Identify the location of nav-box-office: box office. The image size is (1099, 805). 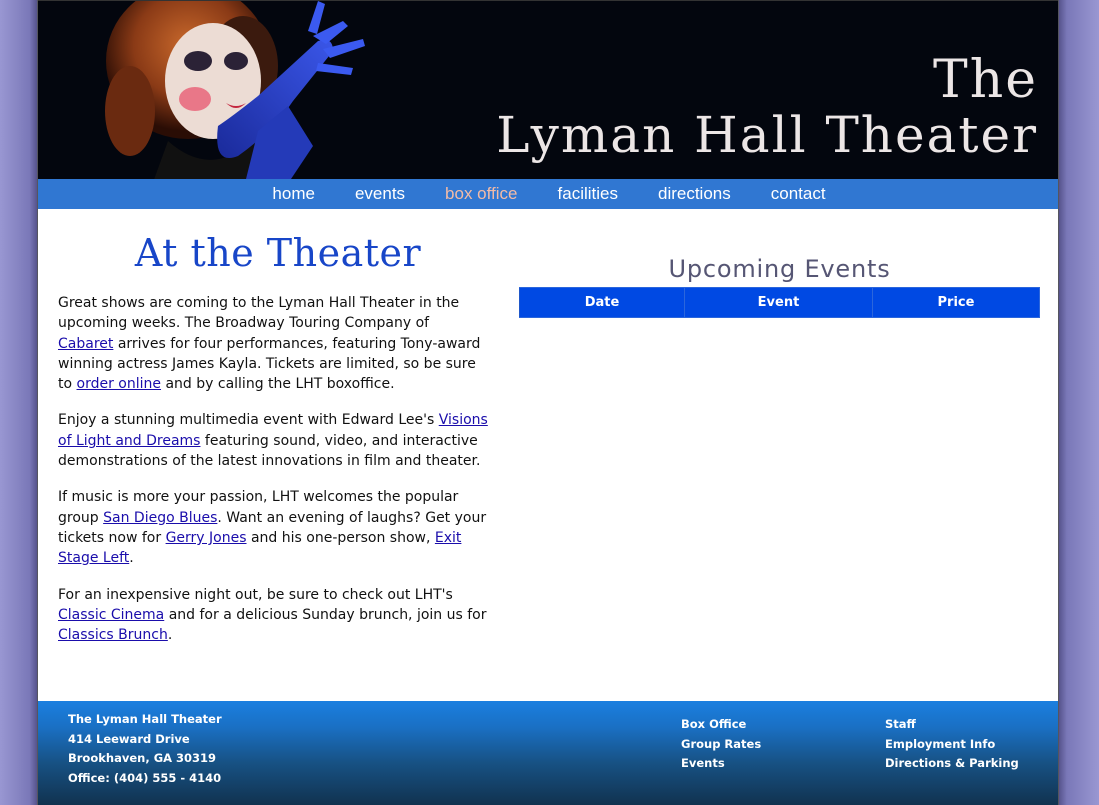
(481, 194).